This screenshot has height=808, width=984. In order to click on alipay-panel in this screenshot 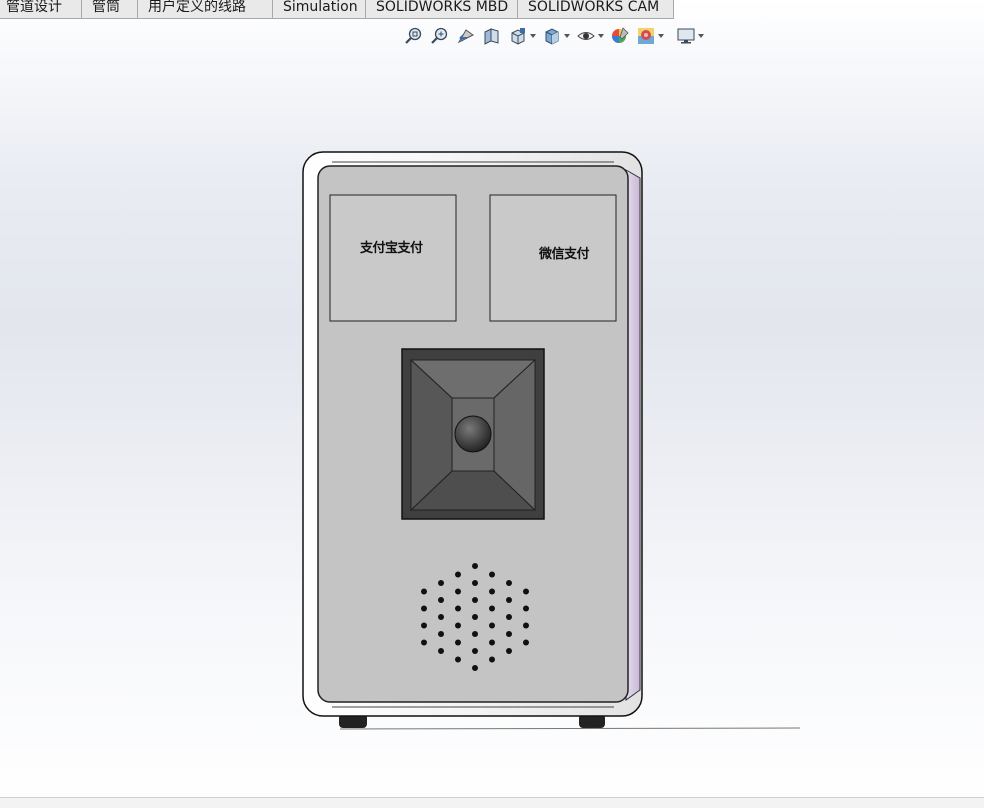, I will do `click(393, 258)`.